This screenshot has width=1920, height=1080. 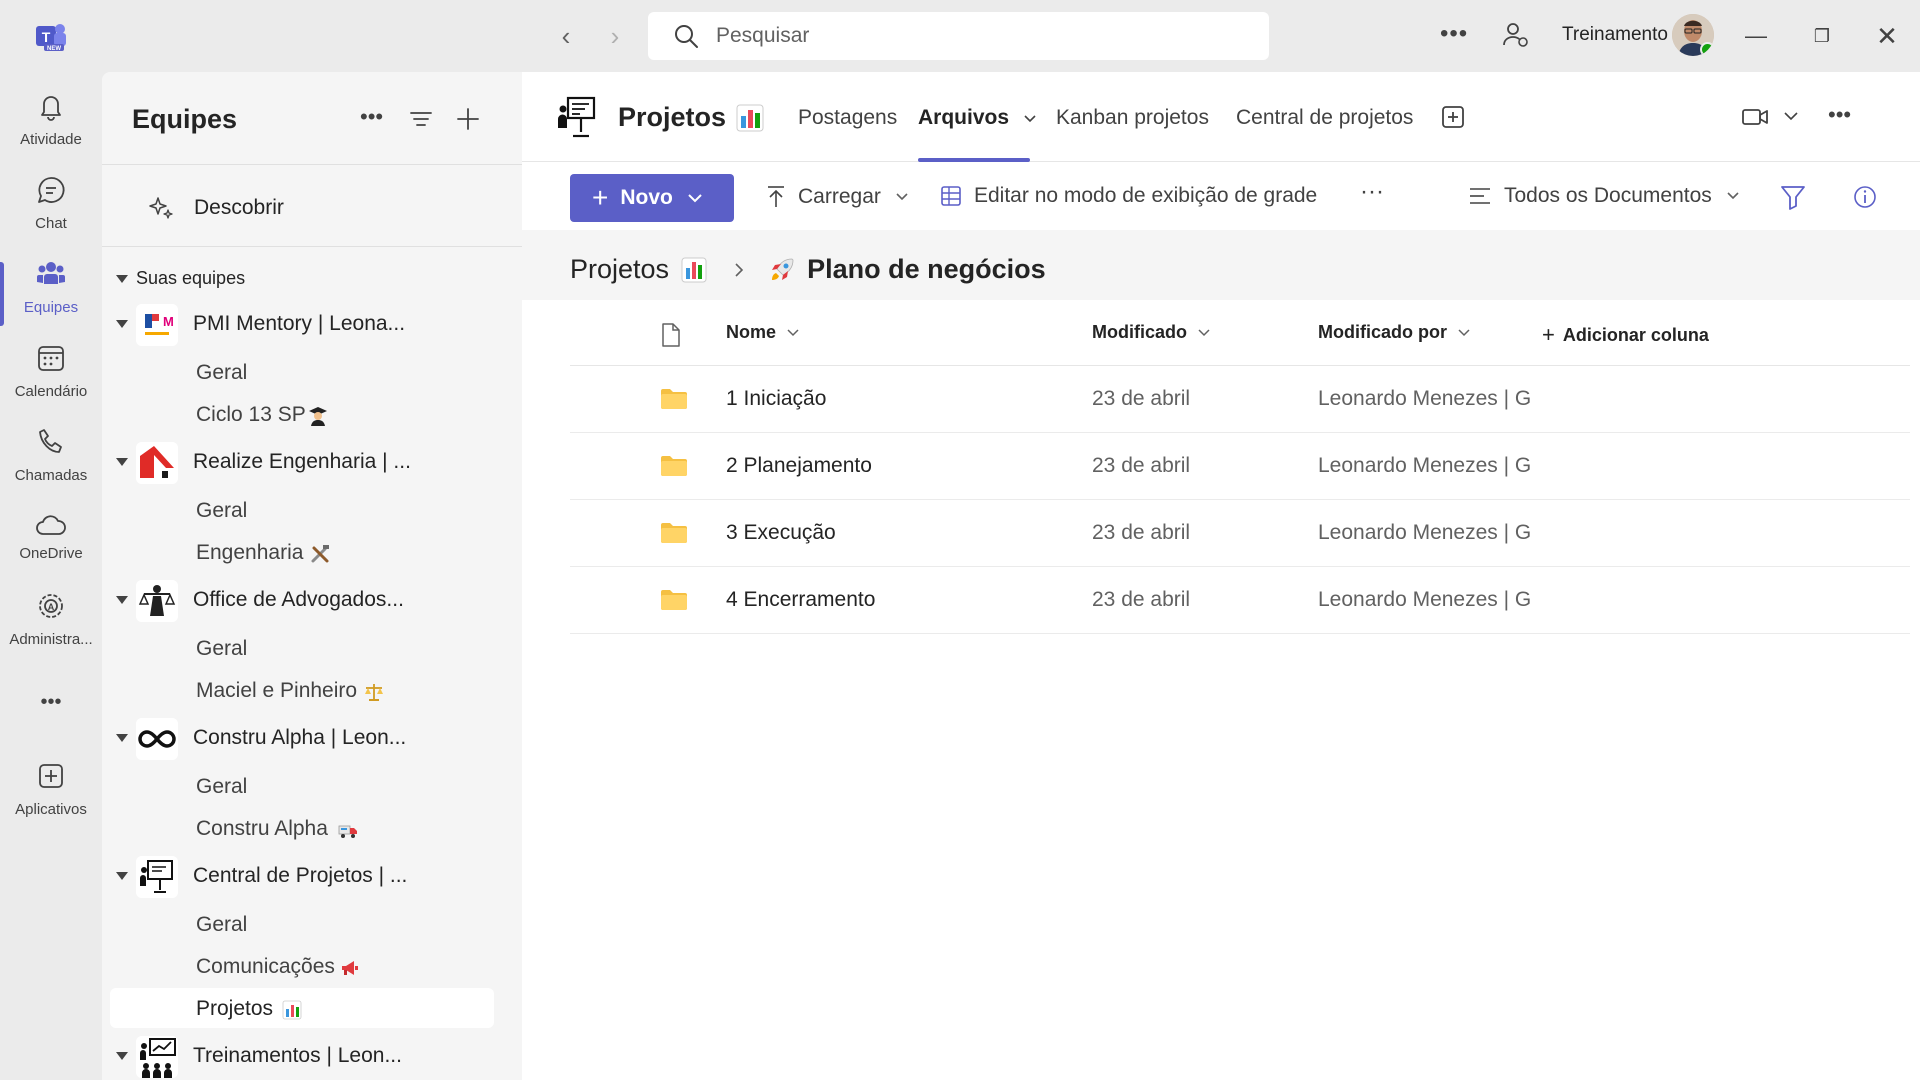 I want to click on folder-icon, so click(x=674, y=466).